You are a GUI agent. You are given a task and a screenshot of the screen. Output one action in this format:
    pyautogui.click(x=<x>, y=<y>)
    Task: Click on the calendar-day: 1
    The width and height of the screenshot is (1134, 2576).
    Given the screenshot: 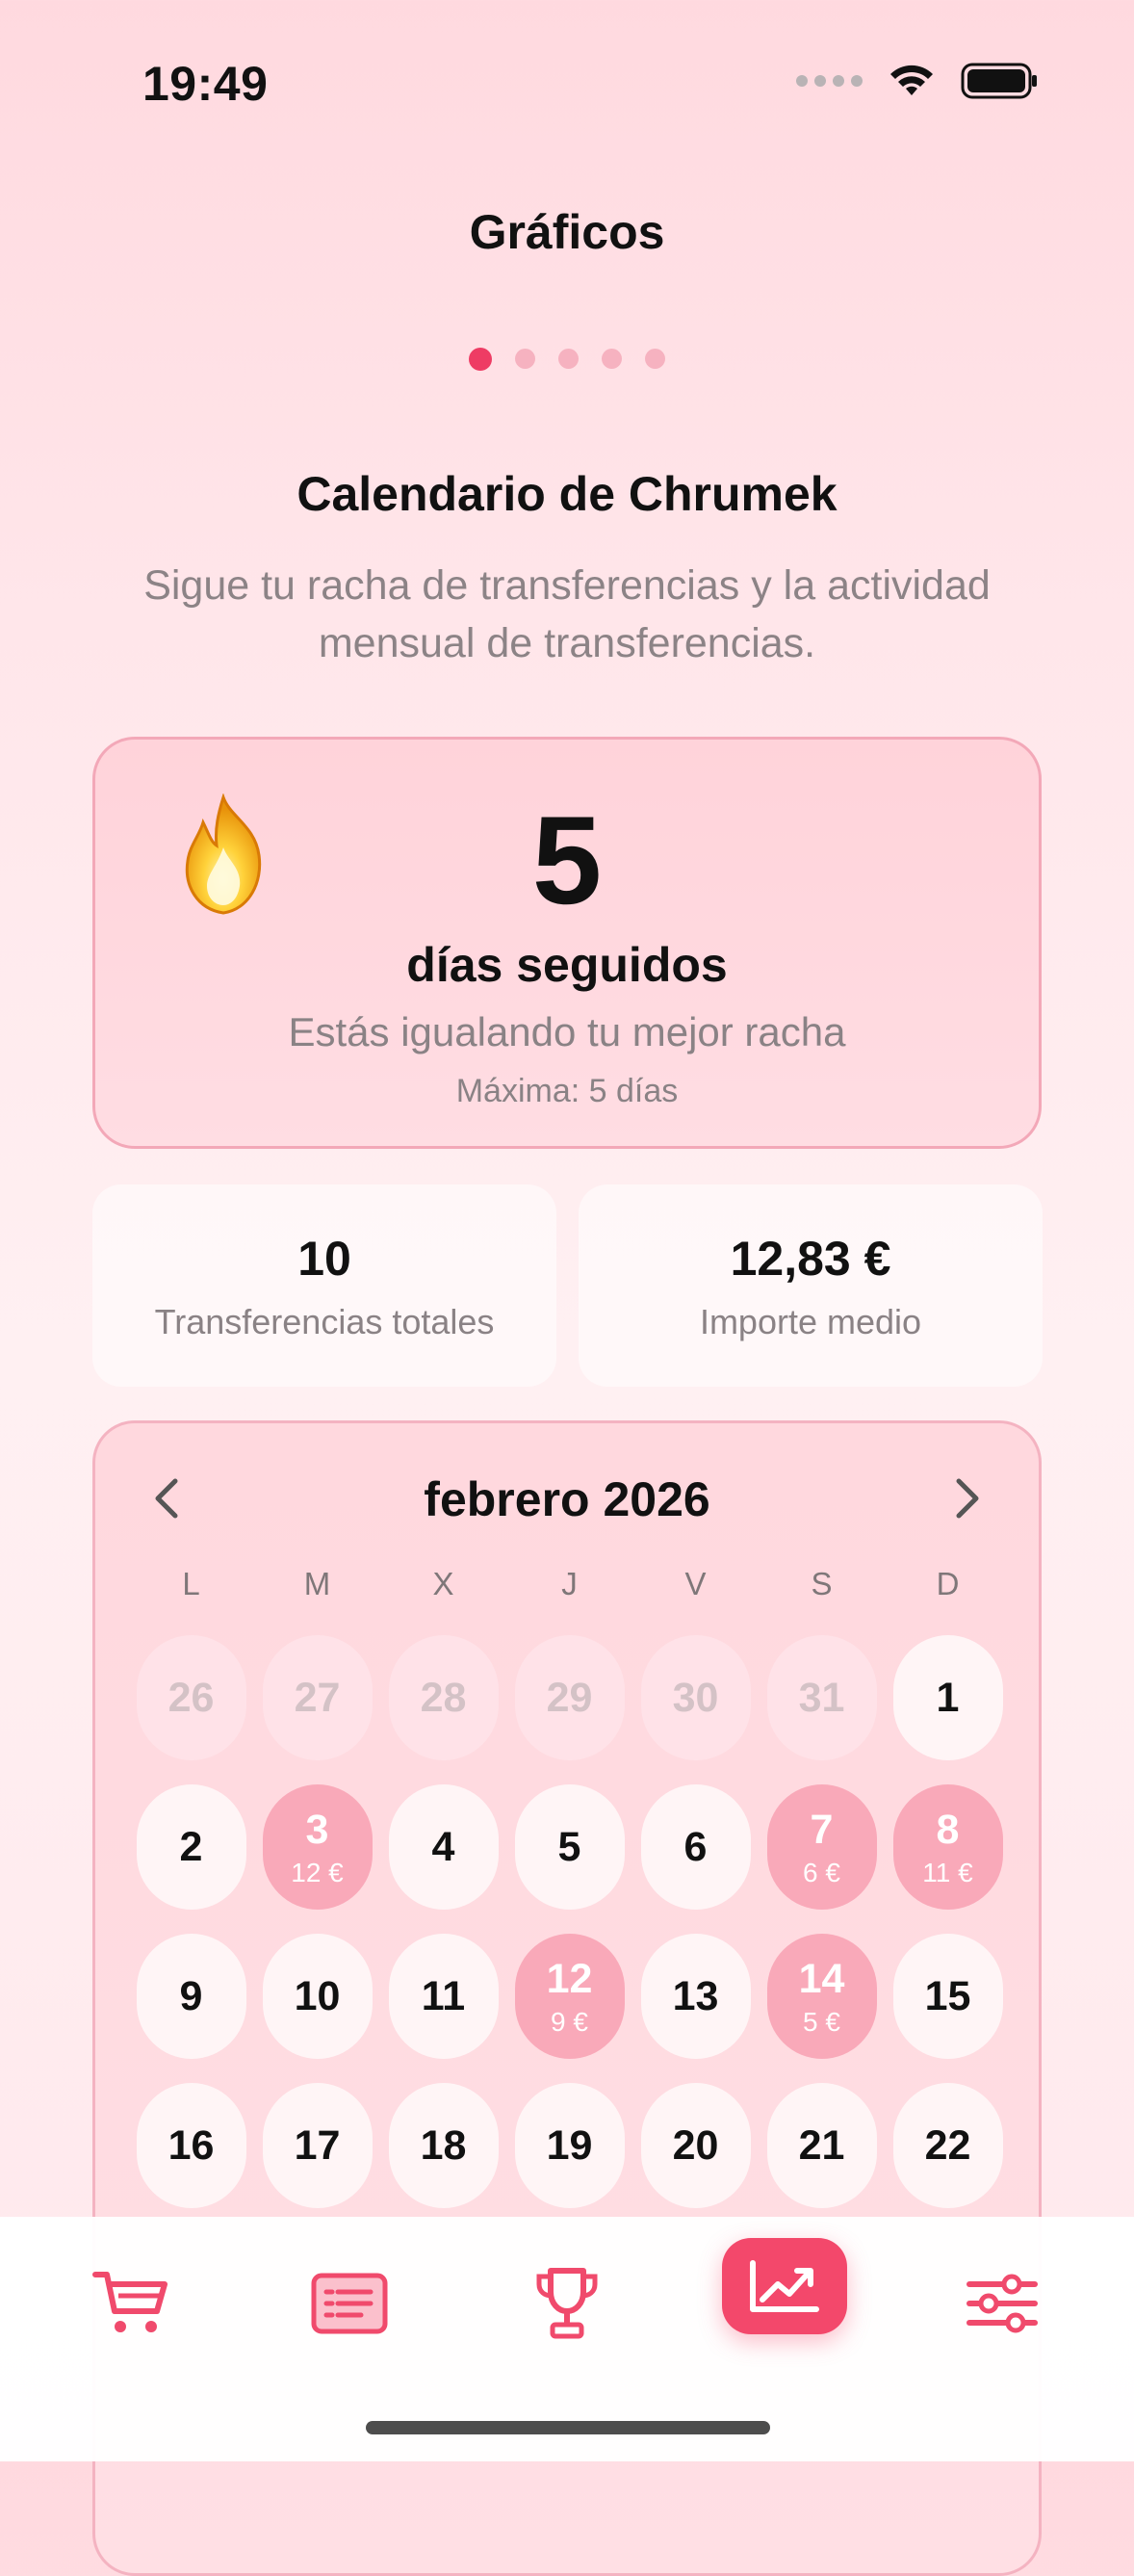 What is the action you would take?
    pyautogui.click(x=948, y=1697)
    